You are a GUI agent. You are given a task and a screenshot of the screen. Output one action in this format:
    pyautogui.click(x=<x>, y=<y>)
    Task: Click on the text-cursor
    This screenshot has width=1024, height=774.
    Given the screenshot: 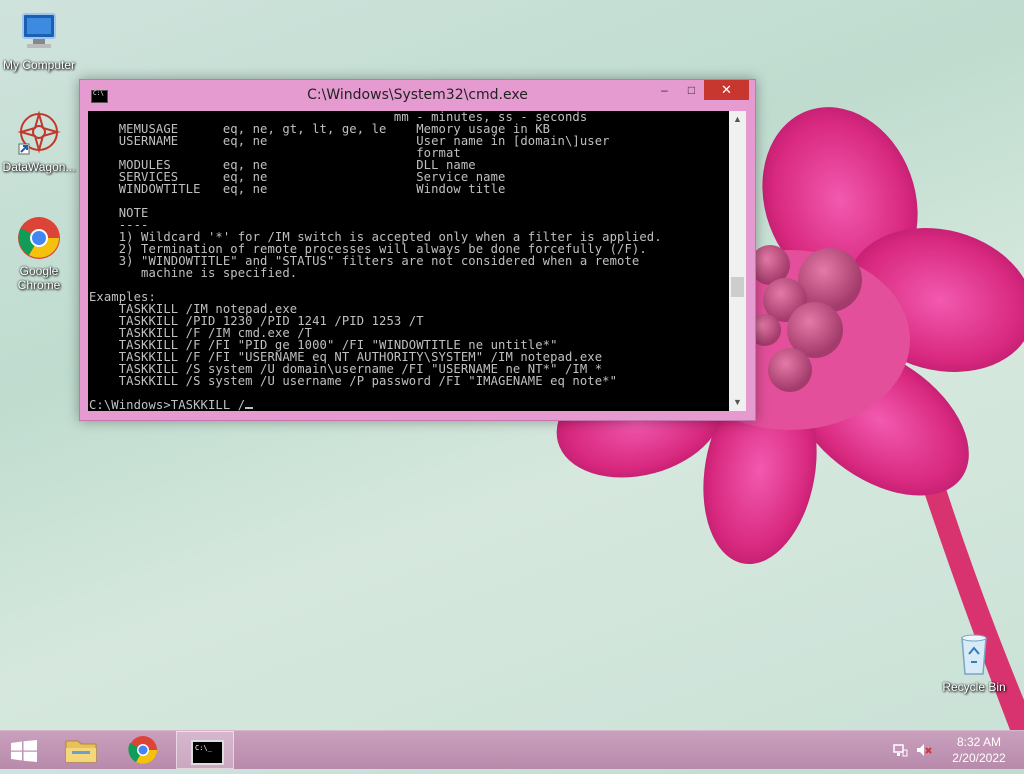 What is the action you would take?
    pyautogui.click(x=249, y=404)
    